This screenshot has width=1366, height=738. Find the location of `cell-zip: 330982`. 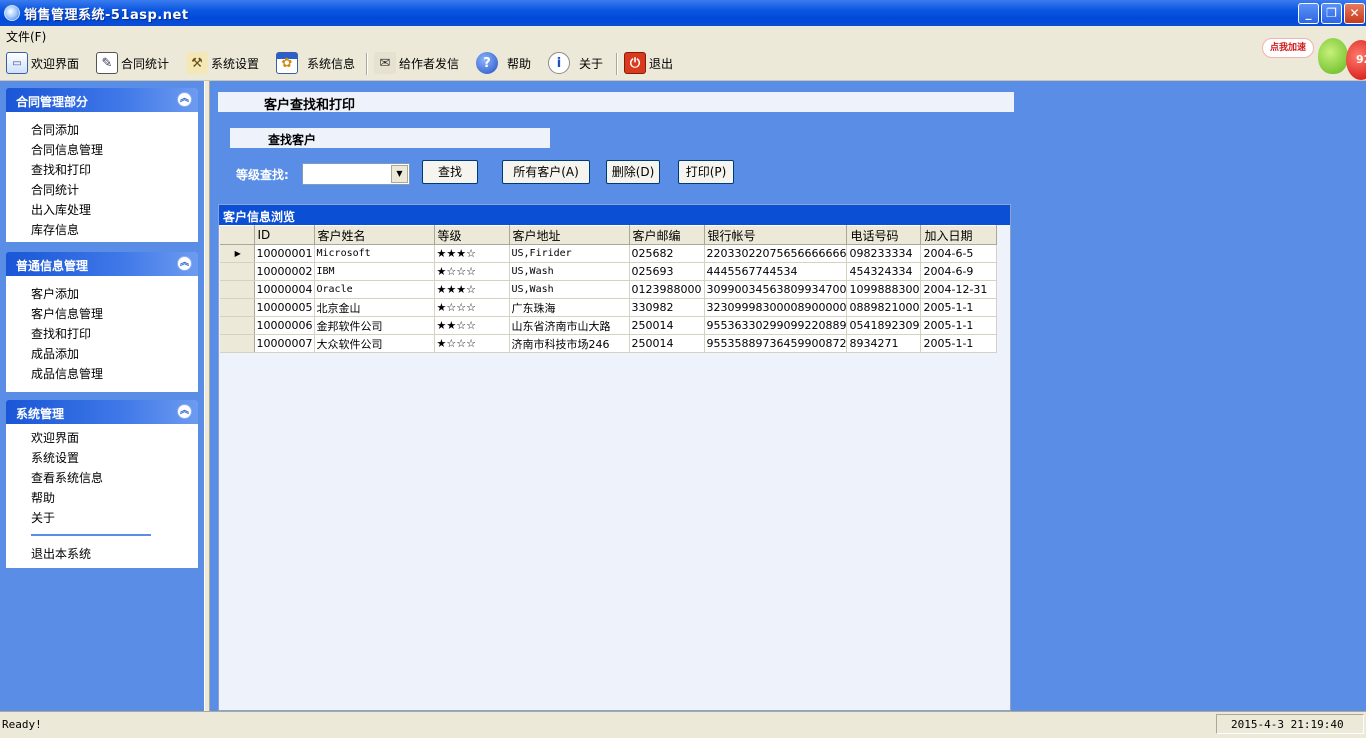

cell-zip: 330982 is located at coordinates (667, 307).